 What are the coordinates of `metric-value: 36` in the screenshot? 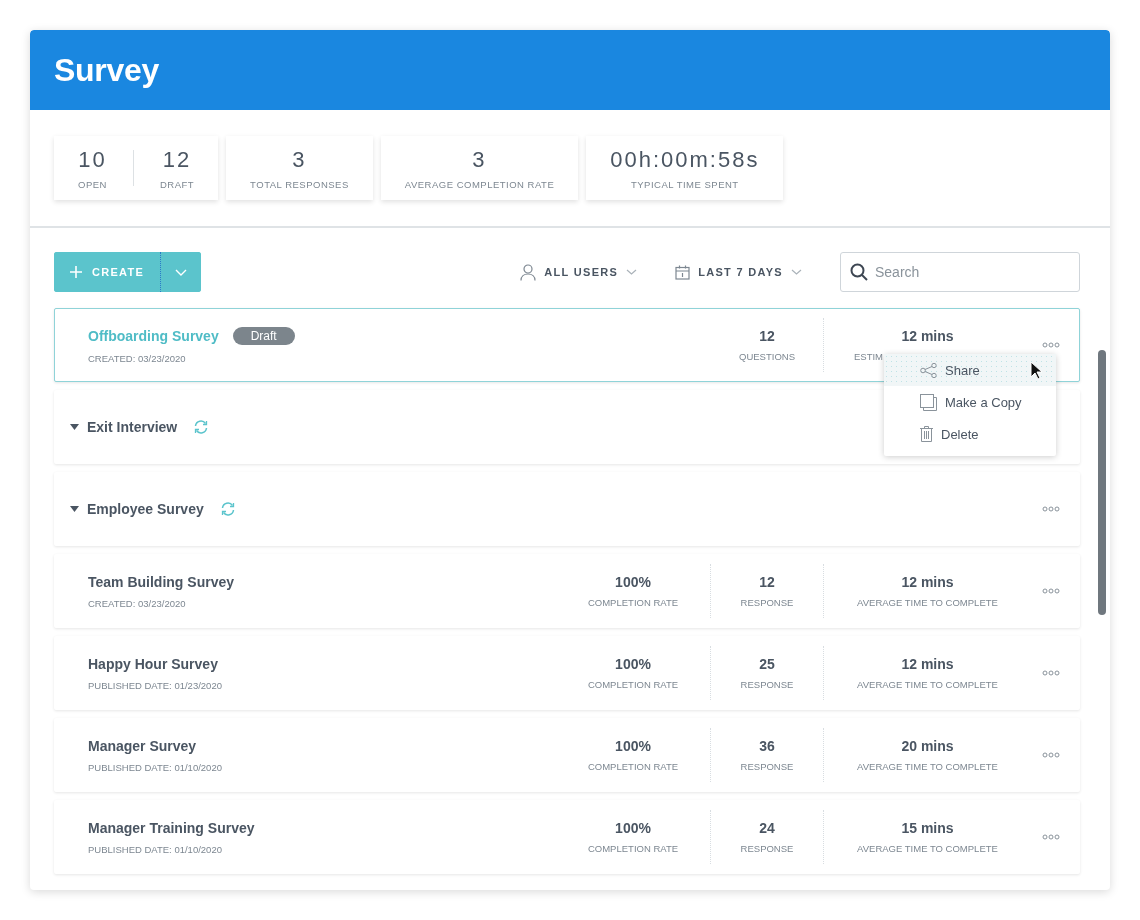 It's located at (767, 746).